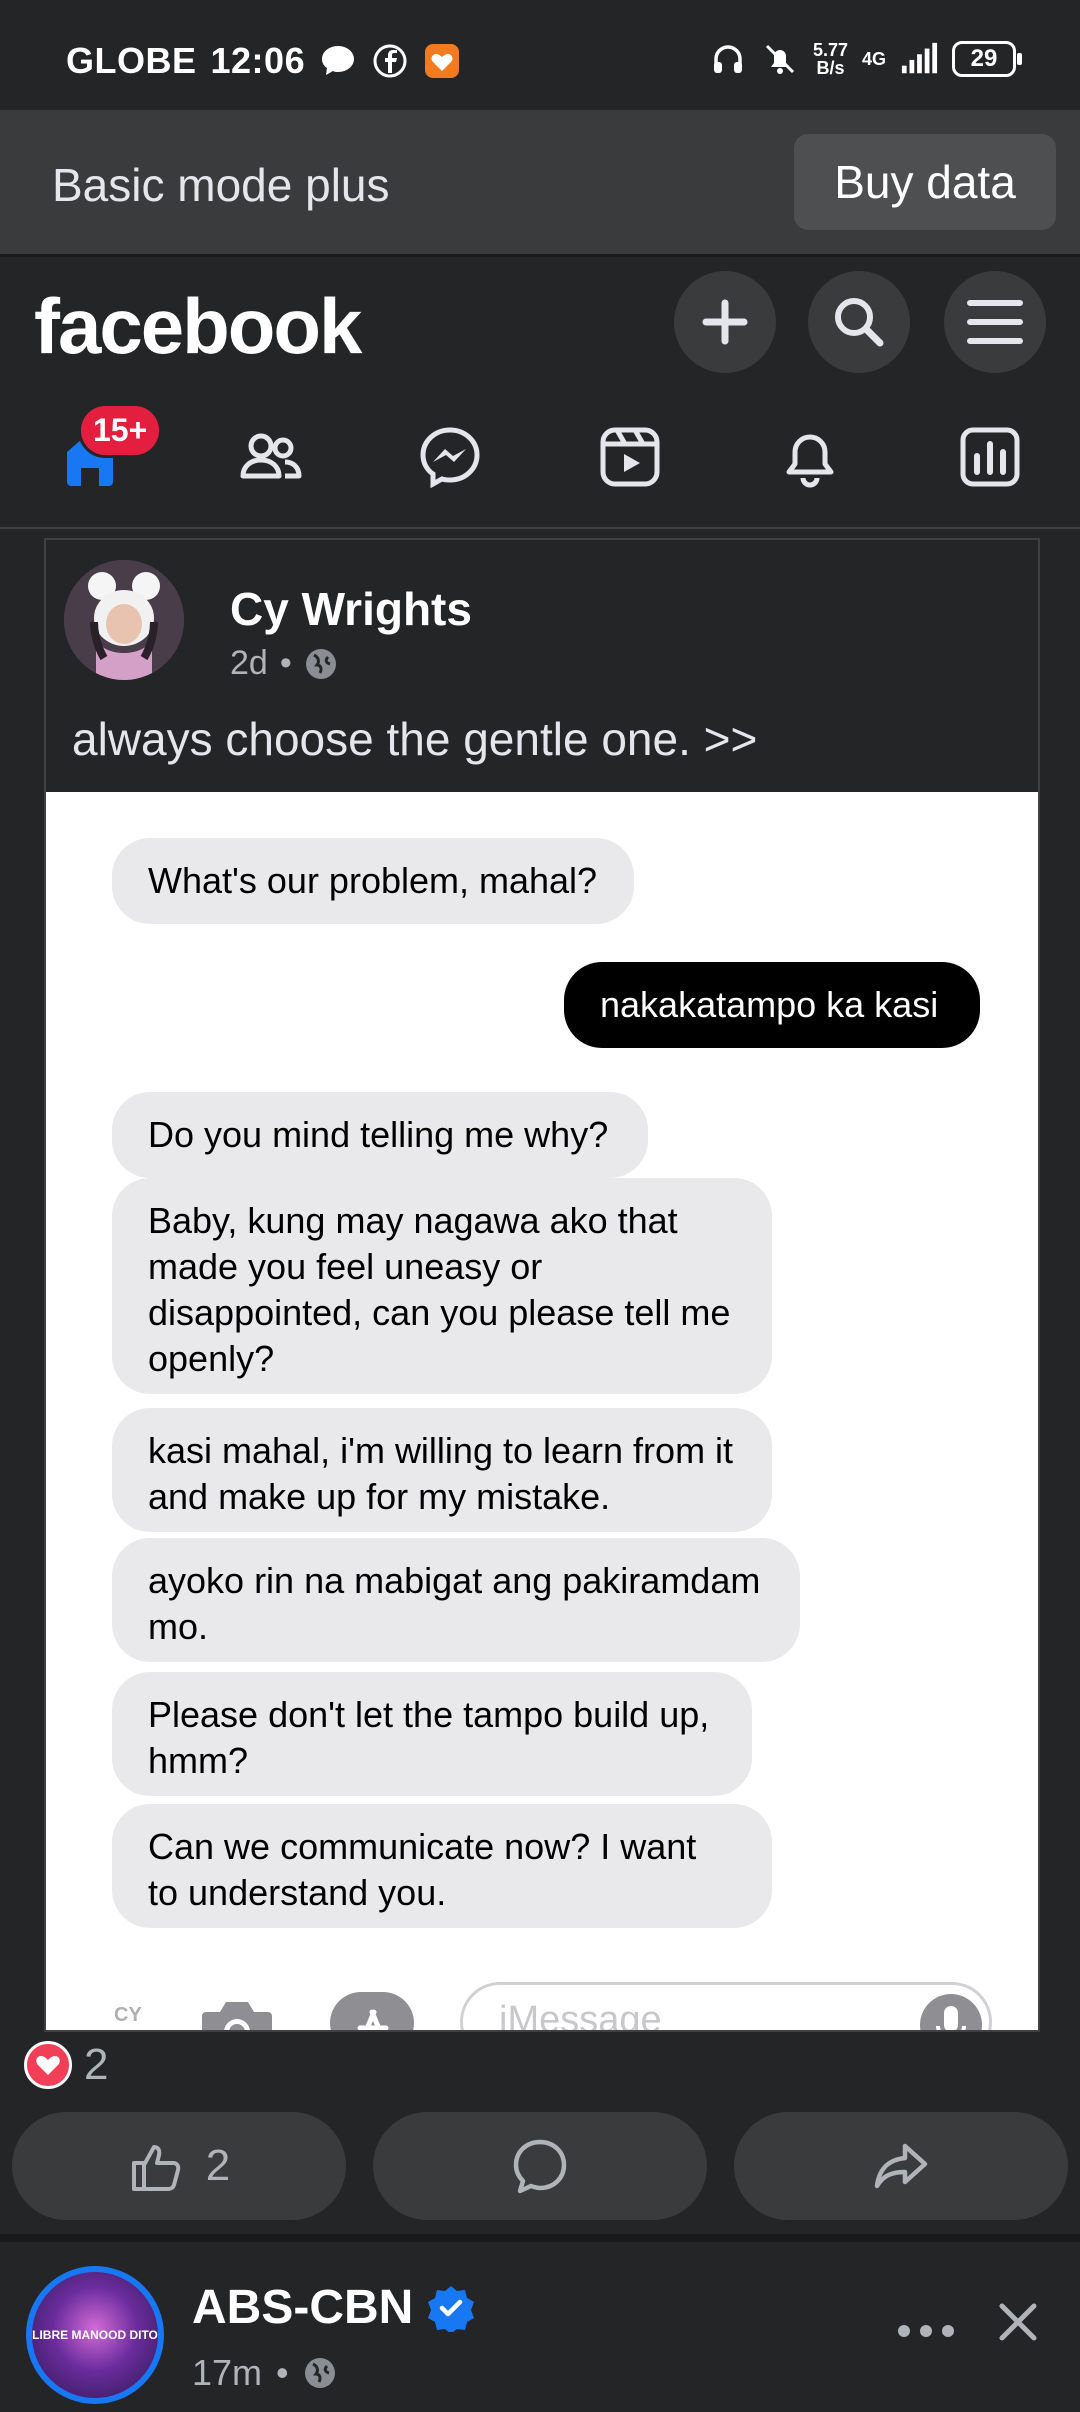  I want to click on tab-friends, so click(270, 457).